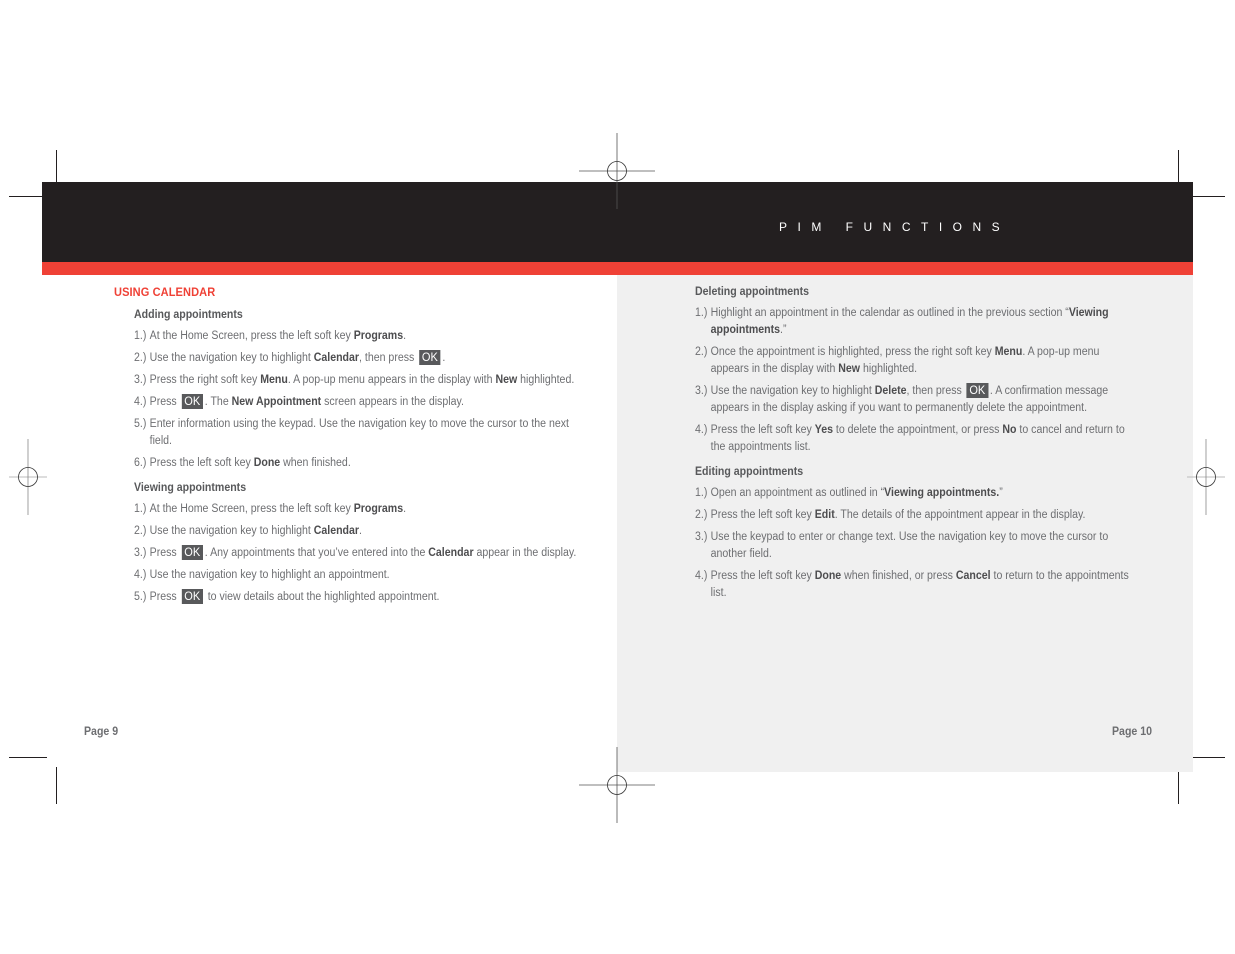 The height and width of the screenshot is (954, 1235). I want to click on step-text: Press the right soft key, so click(205, 380).